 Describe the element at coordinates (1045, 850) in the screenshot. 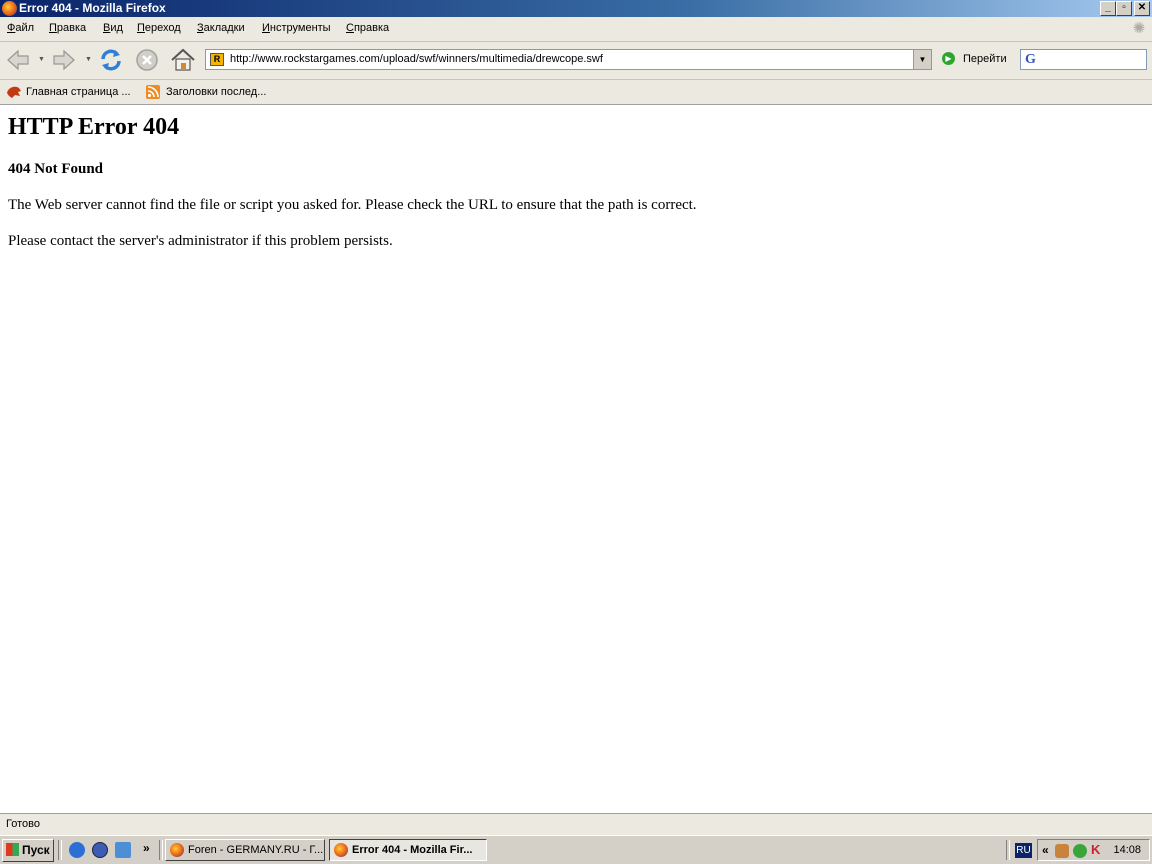

I see `tray-expand-button: «` at that location.